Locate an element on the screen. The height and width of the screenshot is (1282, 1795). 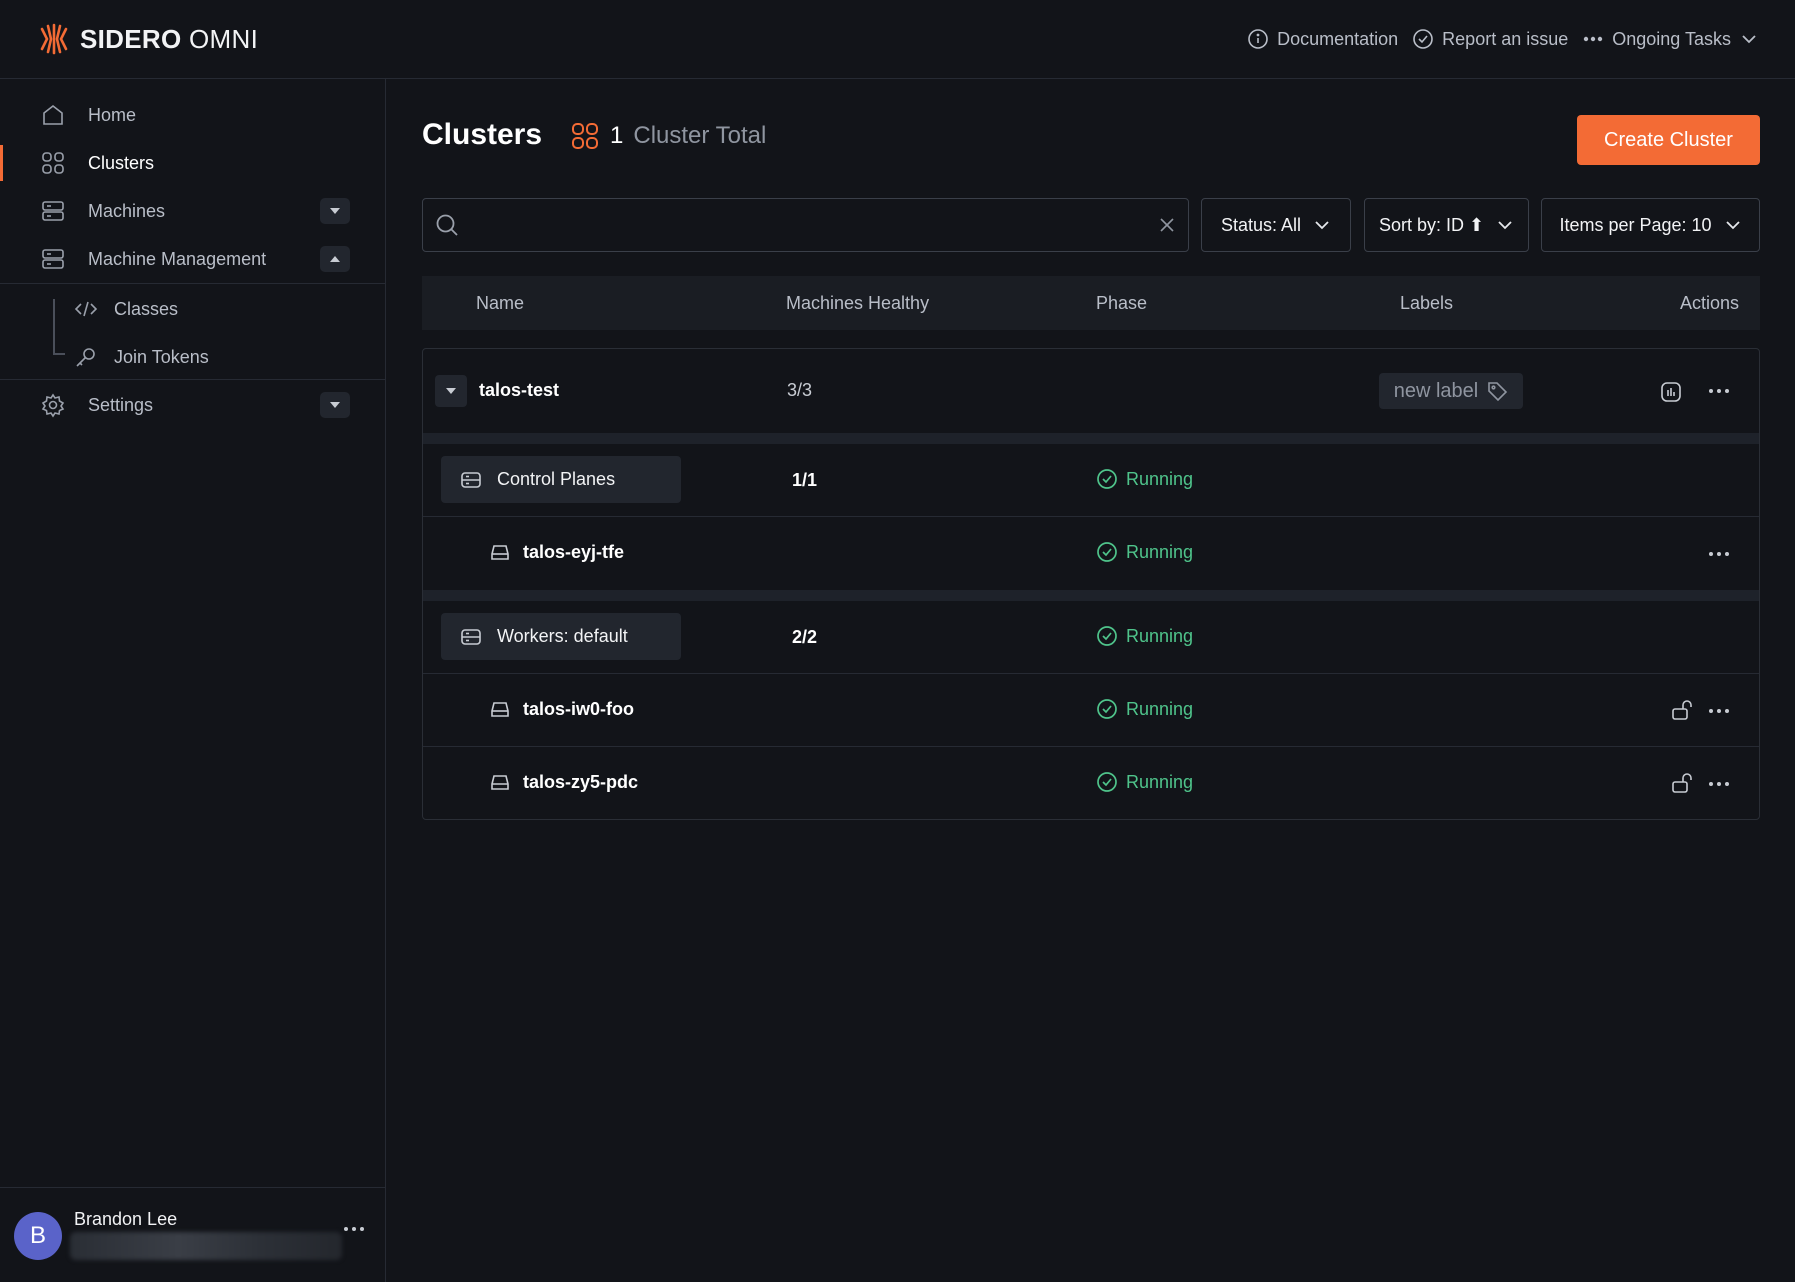
home-icon is located at coordinates (53, 115).